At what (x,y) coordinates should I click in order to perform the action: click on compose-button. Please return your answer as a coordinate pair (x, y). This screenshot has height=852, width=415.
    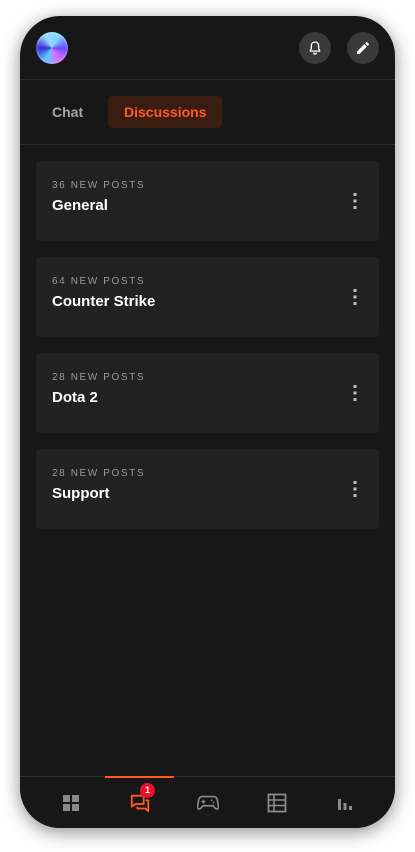
    Looking at the image, I should click on (363, 48).